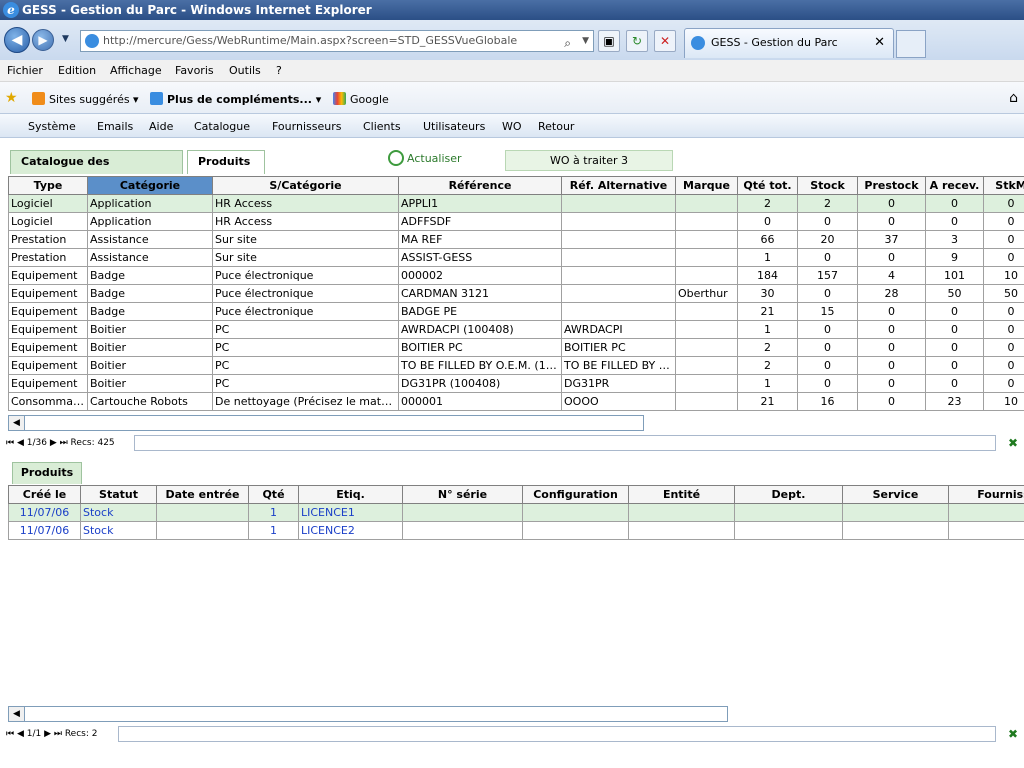 This screenshot has width=1024, height=768. Describe the element at coordinates (637, 41) in the screenshot. I see `refresh-page-icon: ↻` at that location.